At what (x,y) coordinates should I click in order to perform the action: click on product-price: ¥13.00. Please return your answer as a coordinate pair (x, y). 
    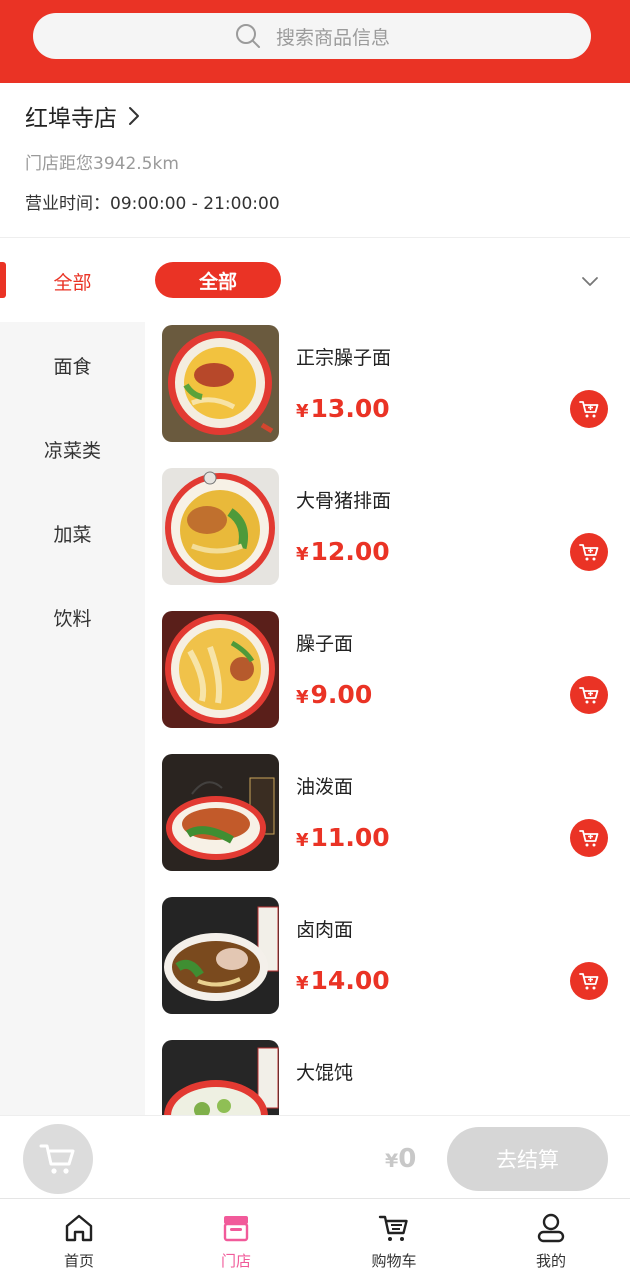
    Looking at the image, I should click on (343, 408).